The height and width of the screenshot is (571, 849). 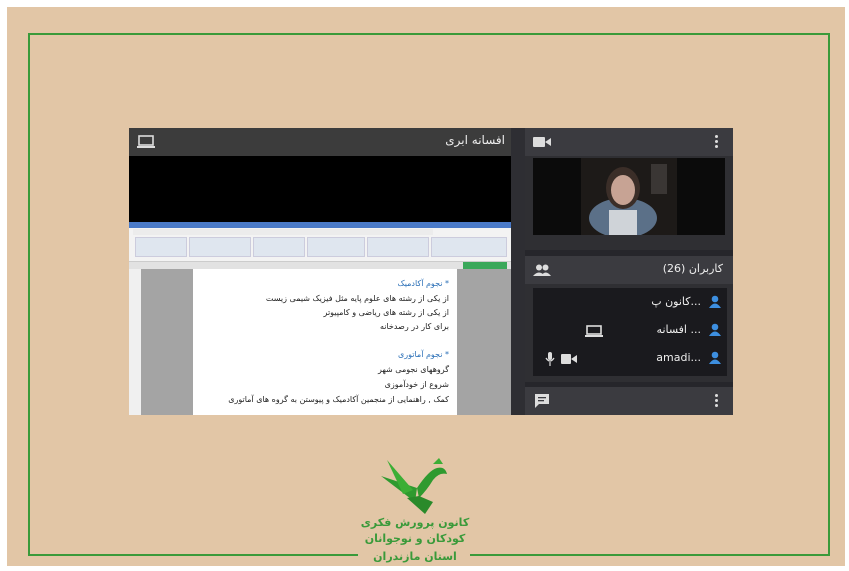 What do you see at coordinates (550, 359) in the screenshot?
I see `microphone-icon` at bounding box center [550, 359].